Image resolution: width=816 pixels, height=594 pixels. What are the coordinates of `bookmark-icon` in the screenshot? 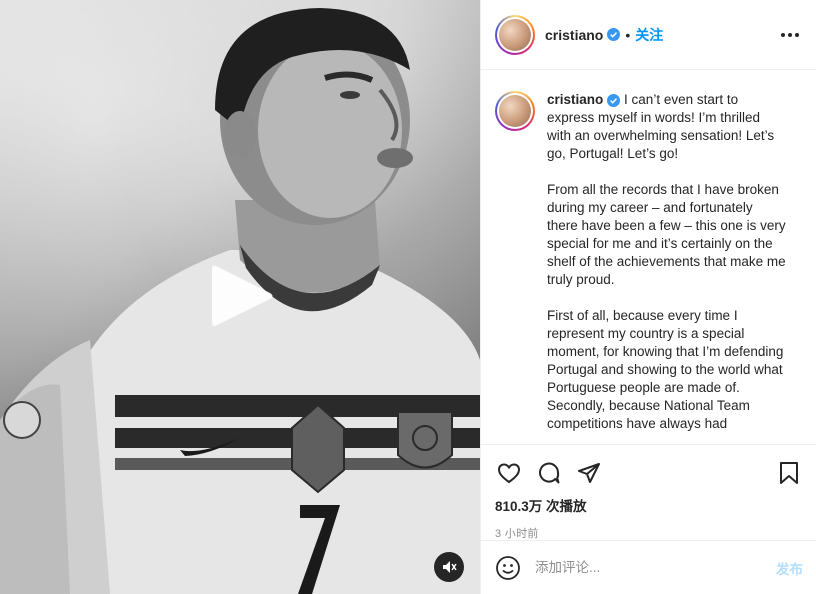 It's located at (789, 473).